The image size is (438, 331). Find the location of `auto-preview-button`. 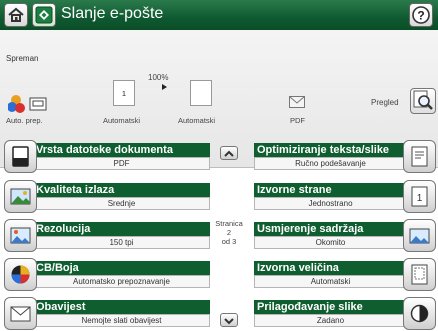

auto-preview-button is located at coordinates (31, 105).